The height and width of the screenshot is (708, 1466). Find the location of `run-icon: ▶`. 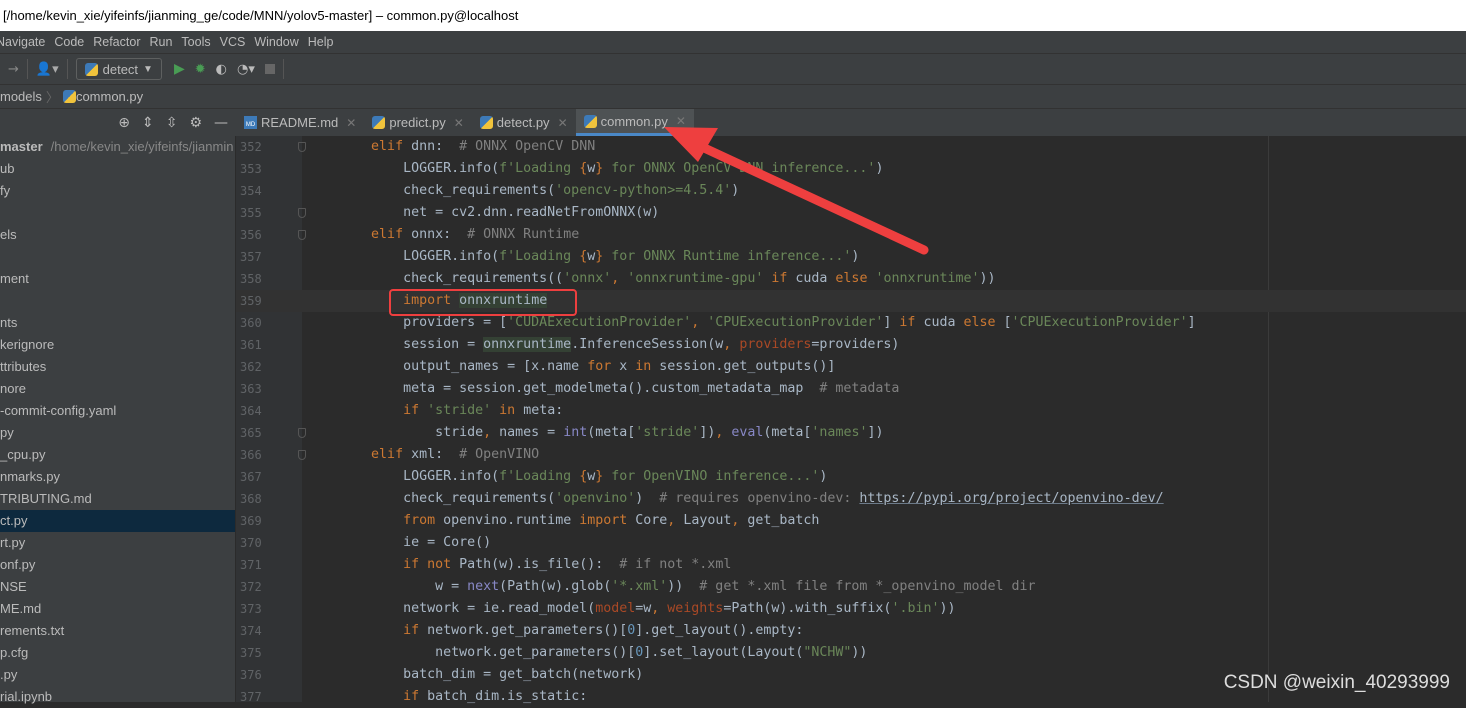

run-icon: ▶ is located at coordinates (179, 69).